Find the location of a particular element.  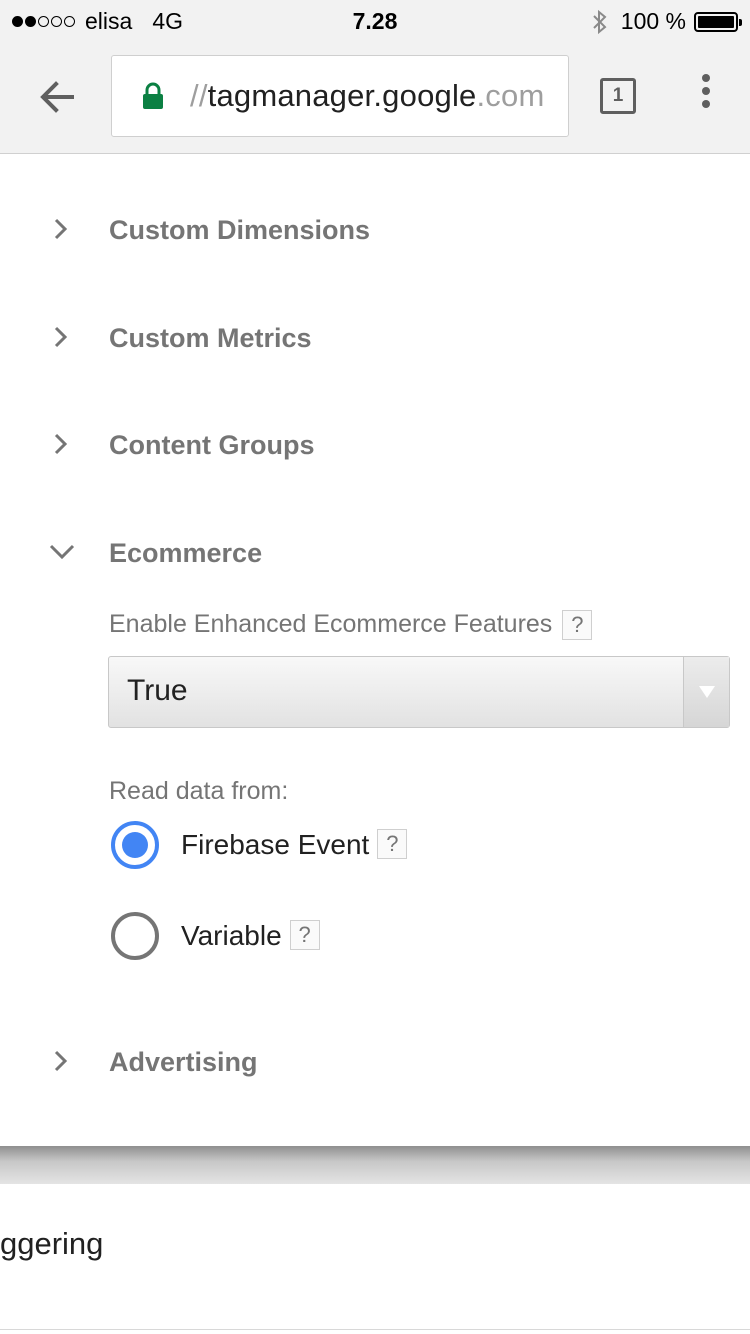

dropdown-arrow-icon is located at coordinates (706, 692).